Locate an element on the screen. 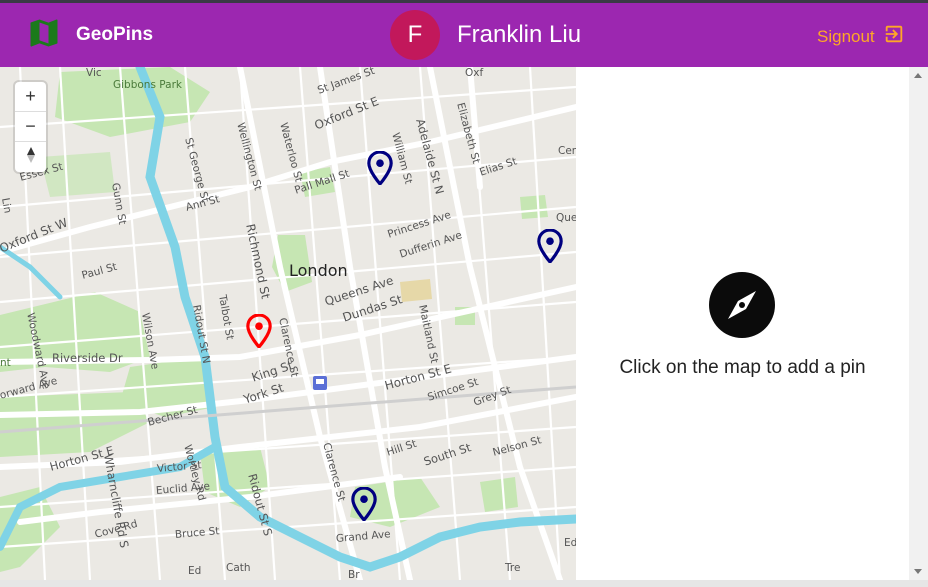 This screenshot has width=928, height=587. user-name: Franklin Liu is located at coordinates (519, 34).